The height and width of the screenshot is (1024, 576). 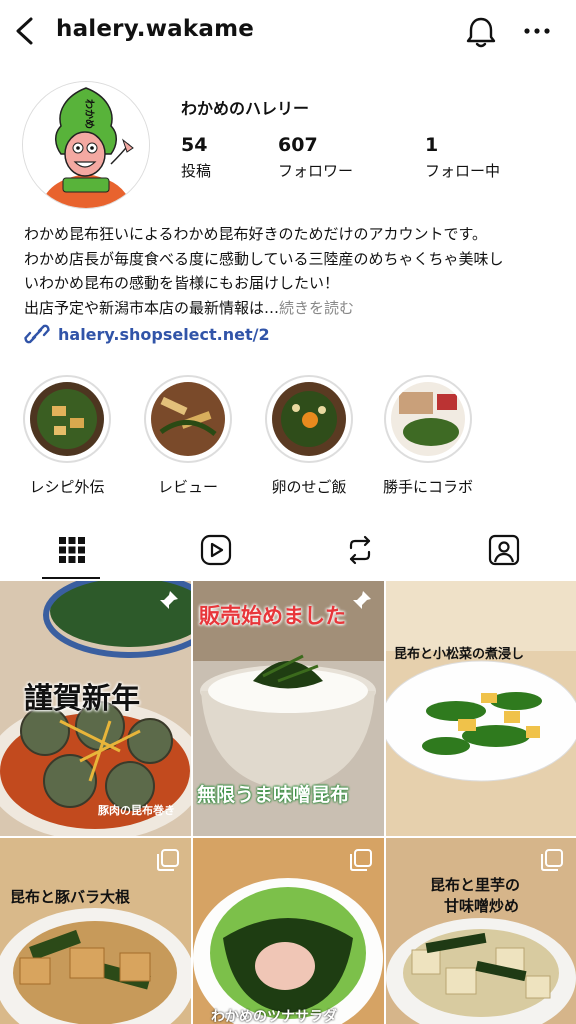 What do you see at coordinates (67, 487) in the screenshot?
I see `highlight-label: レシピ外伝` at bounding box center [67, 487].